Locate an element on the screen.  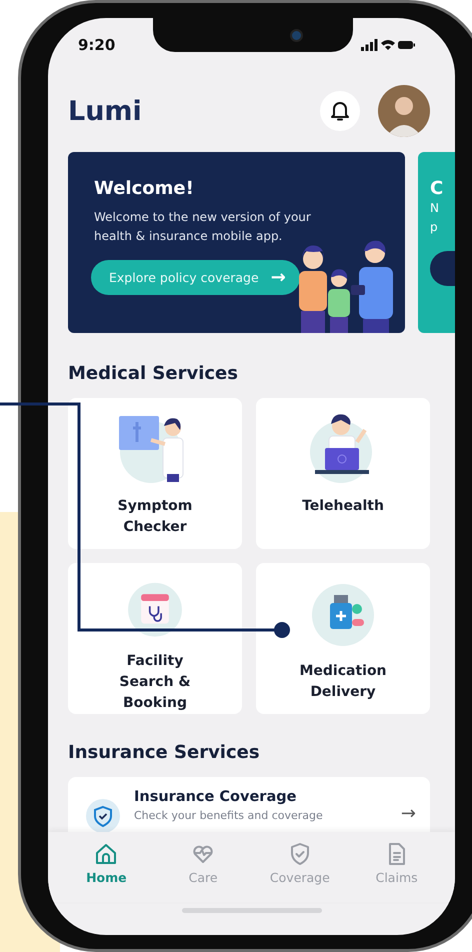
service-card: Symptom Checker is located at coordinates (155, 473).